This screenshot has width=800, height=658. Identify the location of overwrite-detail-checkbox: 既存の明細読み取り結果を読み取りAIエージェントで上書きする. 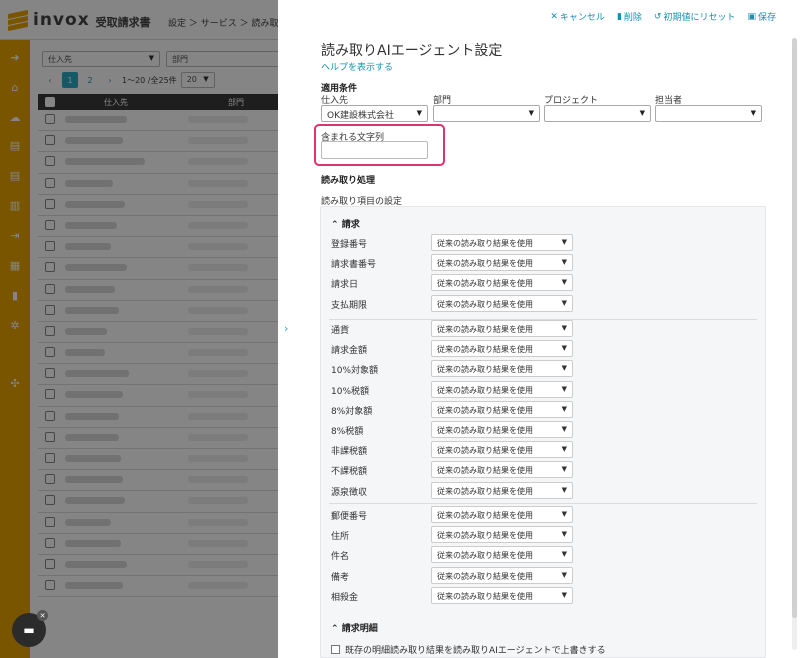
(468, 649).